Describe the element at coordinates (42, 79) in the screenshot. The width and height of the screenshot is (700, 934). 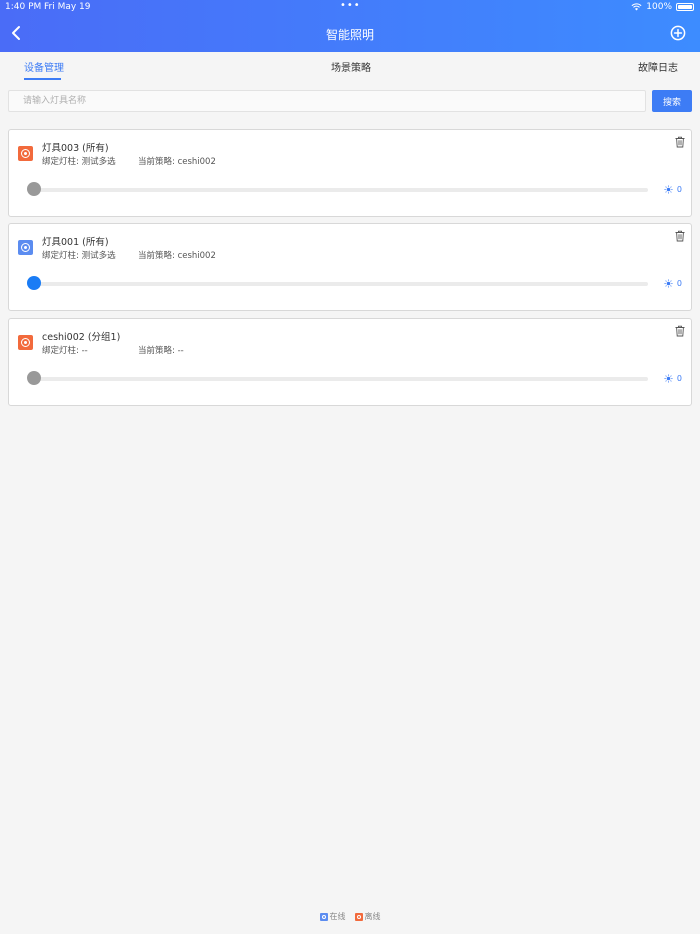
I see `active-tab-indicator` at that location.